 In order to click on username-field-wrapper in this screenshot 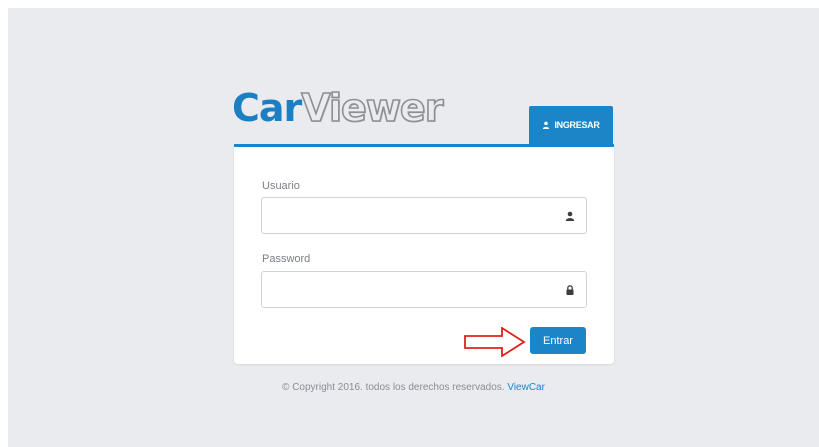, I will do `click(424, 215)`.